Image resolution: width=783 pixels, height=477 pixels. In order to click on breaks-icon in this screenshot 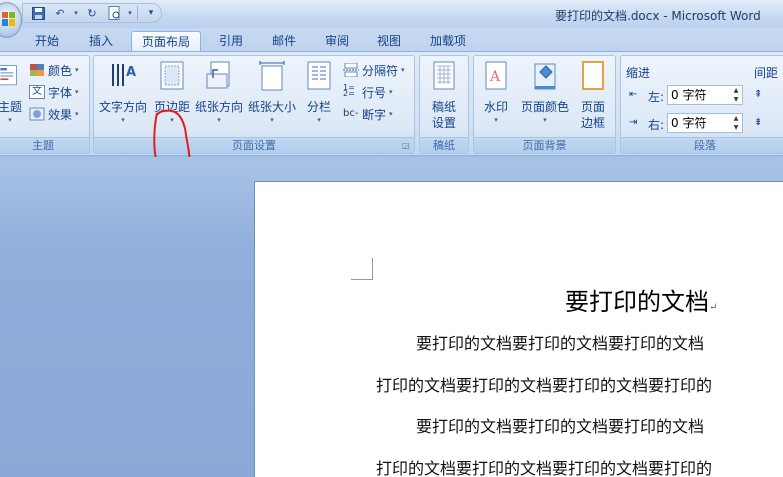, I will do `click(351, 70)`.